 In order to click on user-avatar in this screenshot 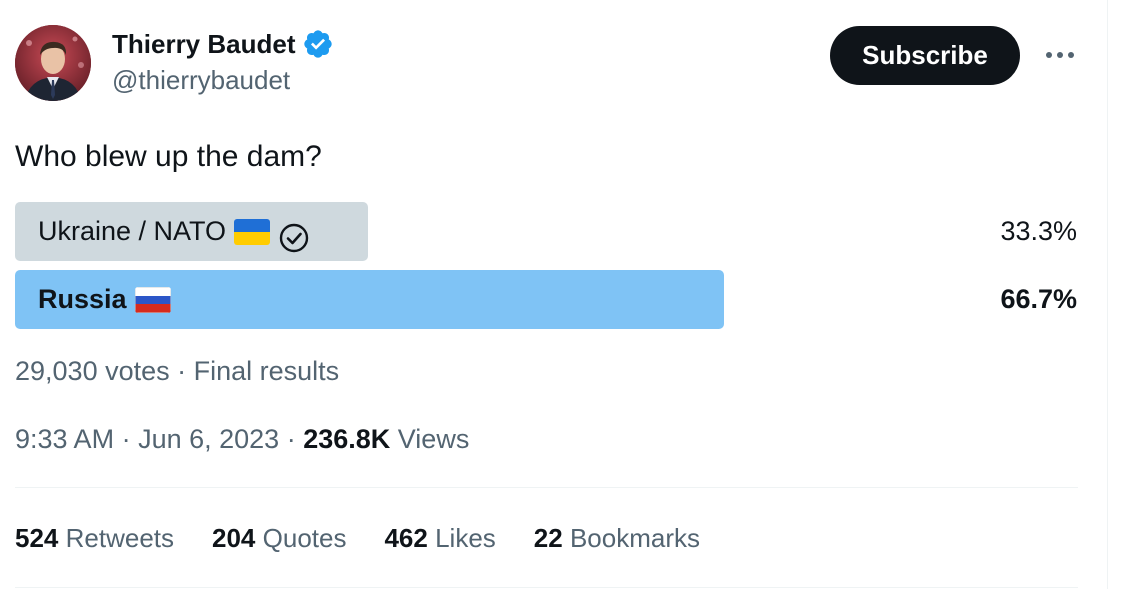, I will do `click(53, 63)`.